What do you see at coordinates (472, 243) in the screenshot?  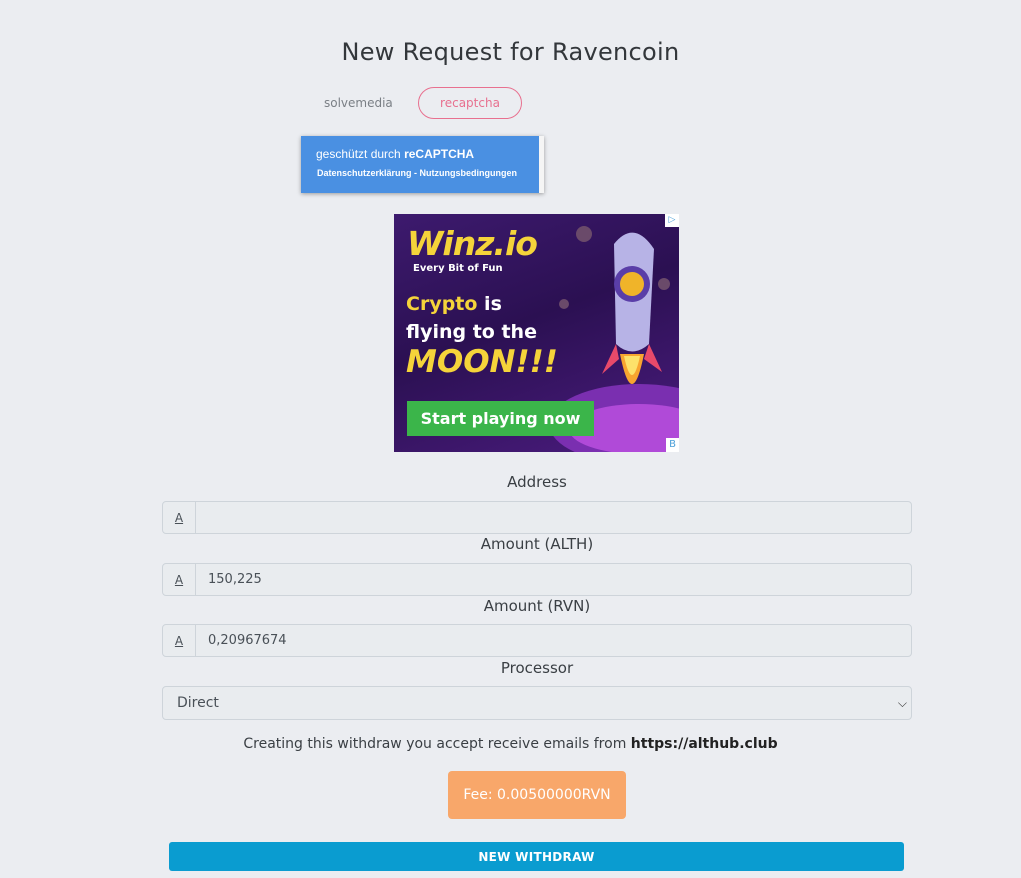 I see `winz-logo: Winz.io` at bounding box center [472, 243].